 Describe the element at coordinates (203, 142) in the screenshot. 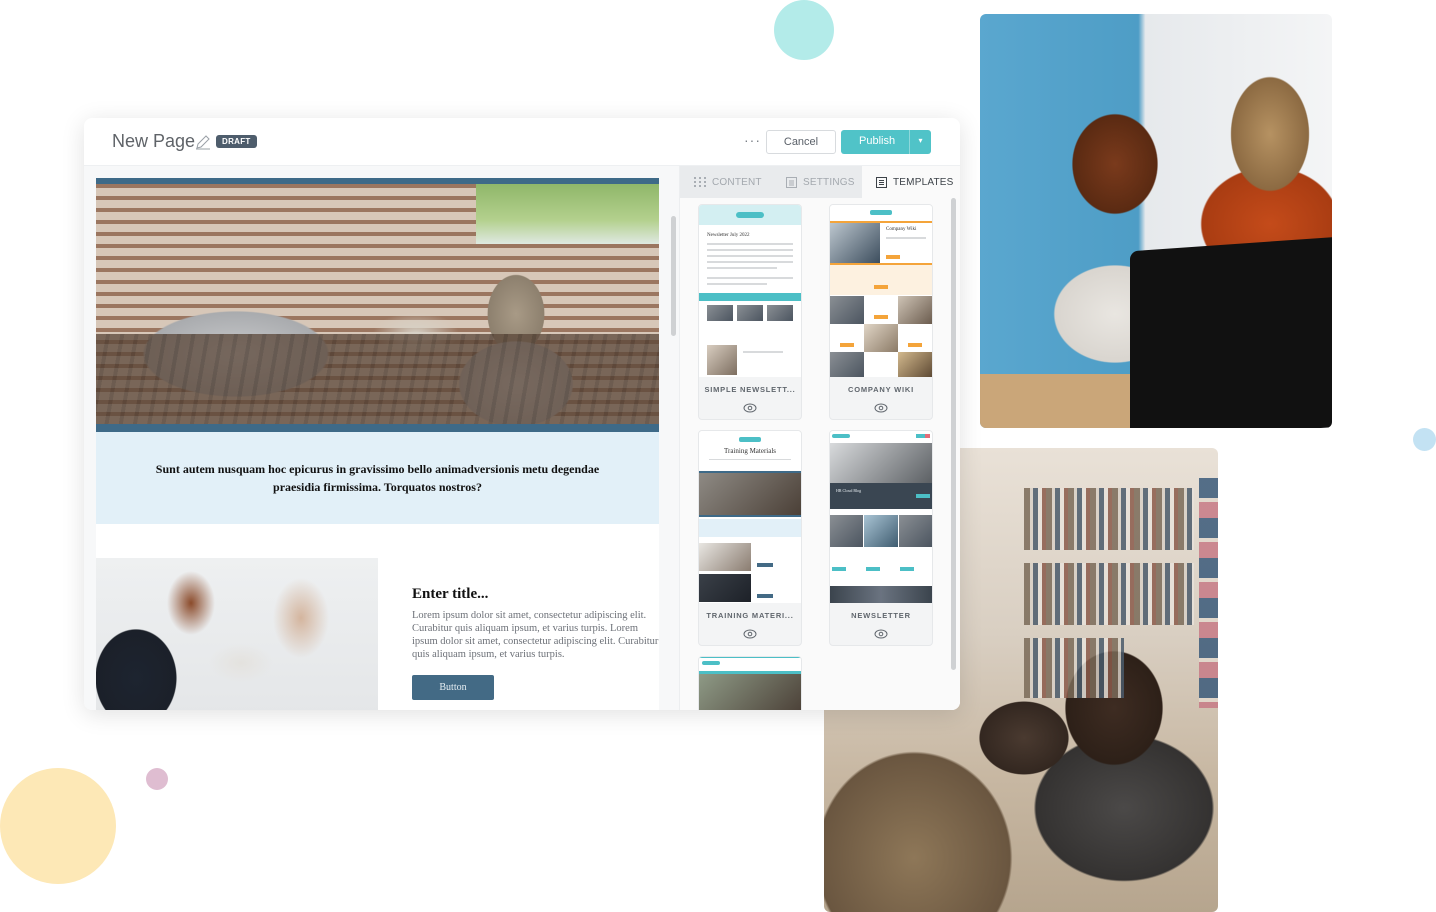

I see `pencil-edit-icon` at that location.